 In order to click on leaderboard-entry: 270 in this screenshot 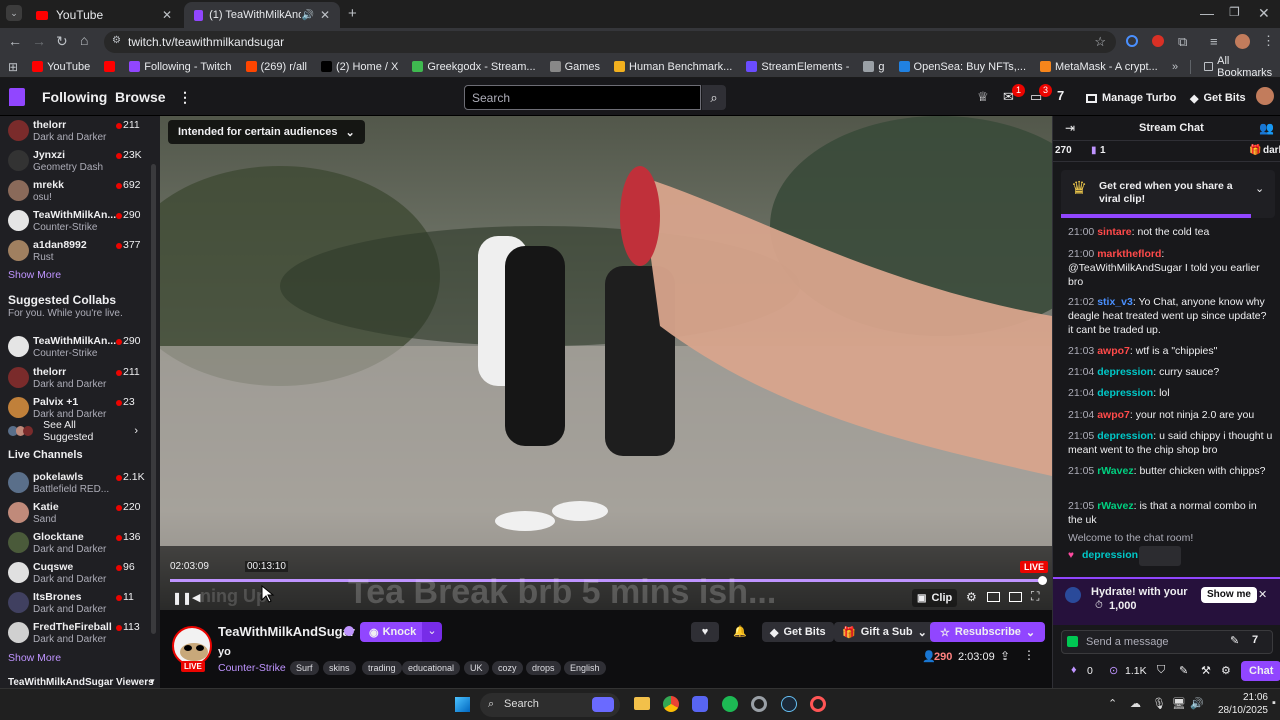, I will do `click(1063, 150)`.